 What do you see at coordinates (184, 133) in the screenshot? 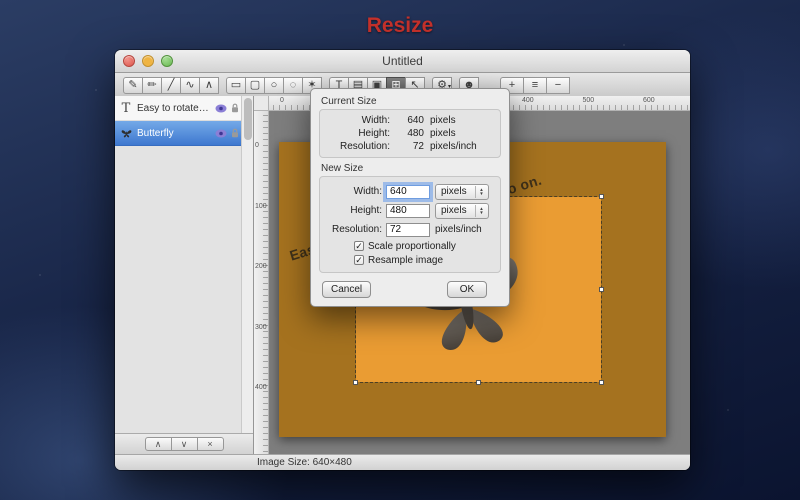
I see `layer-row-2: Butterfly` at bounding box center [184, 133].